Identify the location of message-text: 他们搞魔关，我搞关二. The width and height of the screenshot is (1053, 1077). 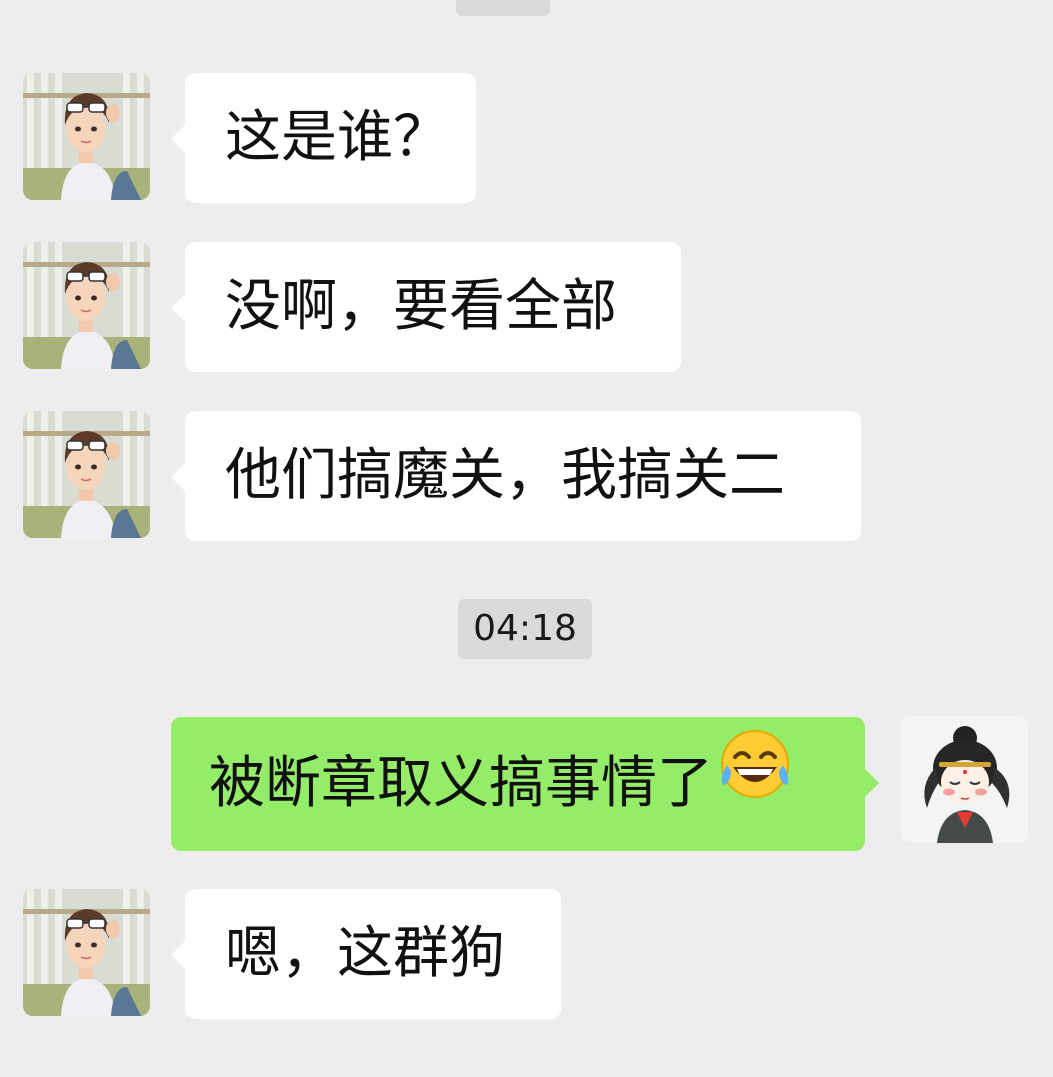
(505, 475).